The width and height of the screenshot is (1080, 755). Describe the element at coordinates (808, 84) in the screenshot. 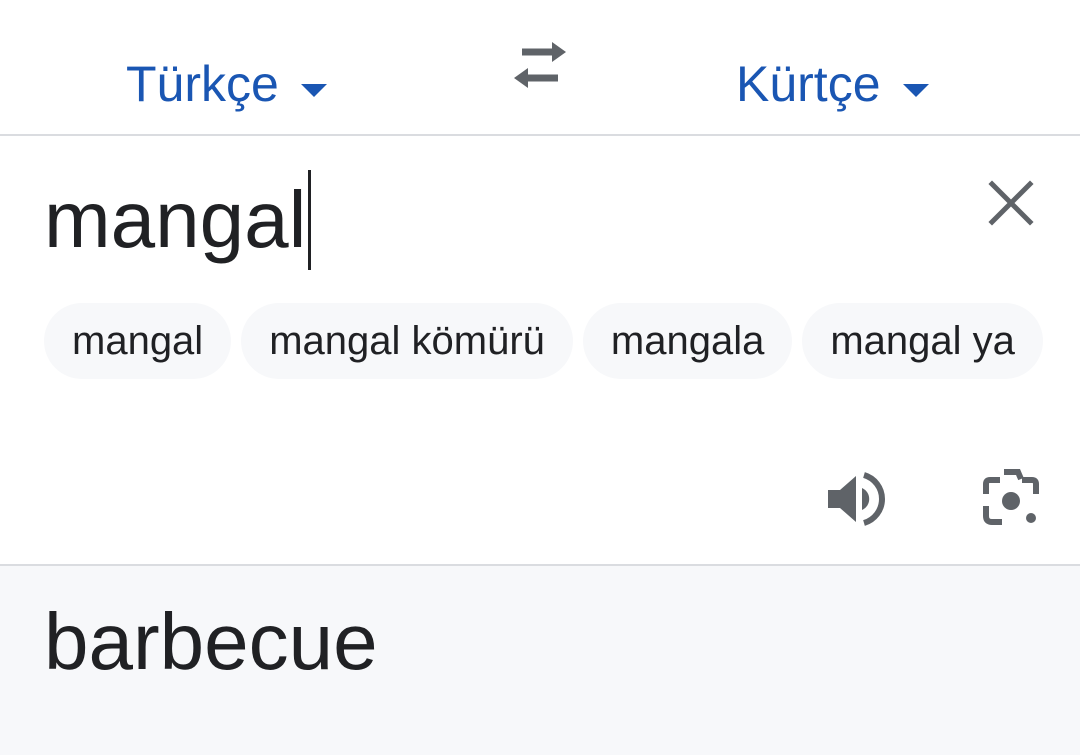

I see `target-language-label: Kürtçe` at that location.